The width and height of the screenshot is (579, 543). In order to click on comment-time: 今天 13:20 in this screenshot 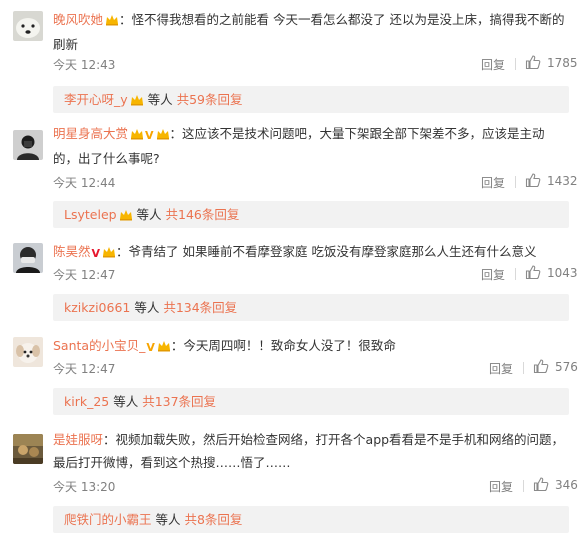, I will do `click(84, 487)`.